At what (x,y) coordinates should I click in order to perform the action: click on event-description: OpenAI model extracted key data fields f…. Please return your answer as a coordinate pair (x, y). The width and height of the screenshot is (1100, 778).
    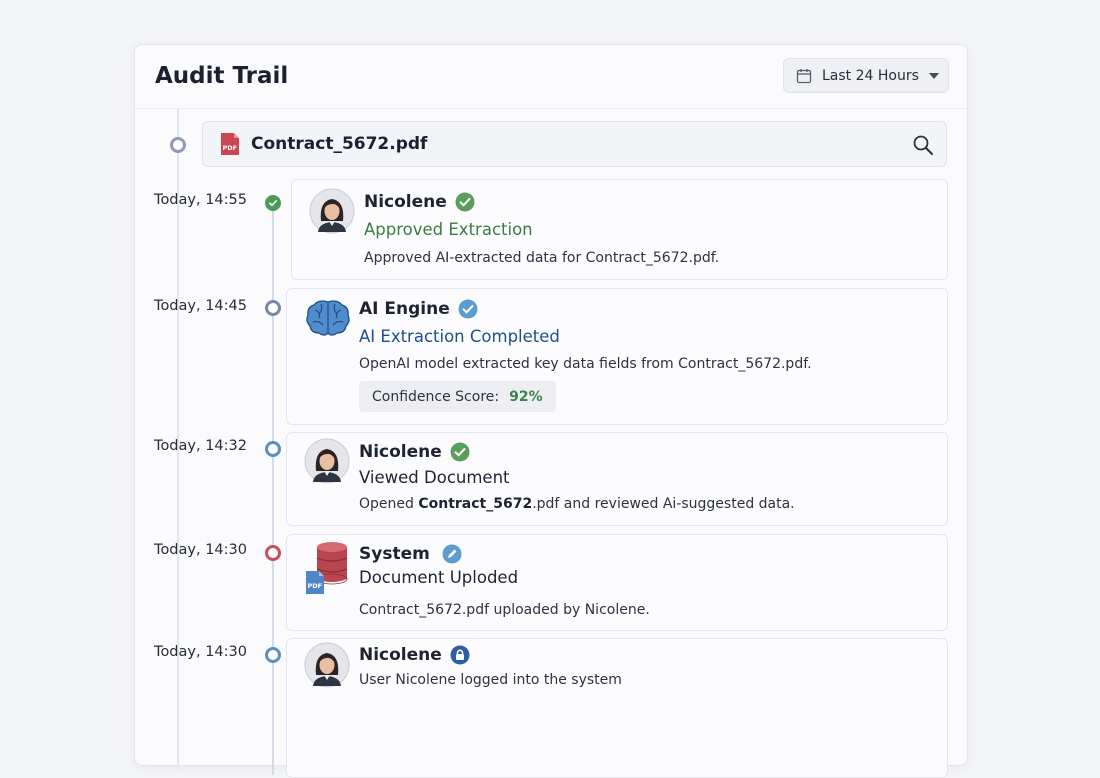
    Looking at the image, I should click on (585, 364).